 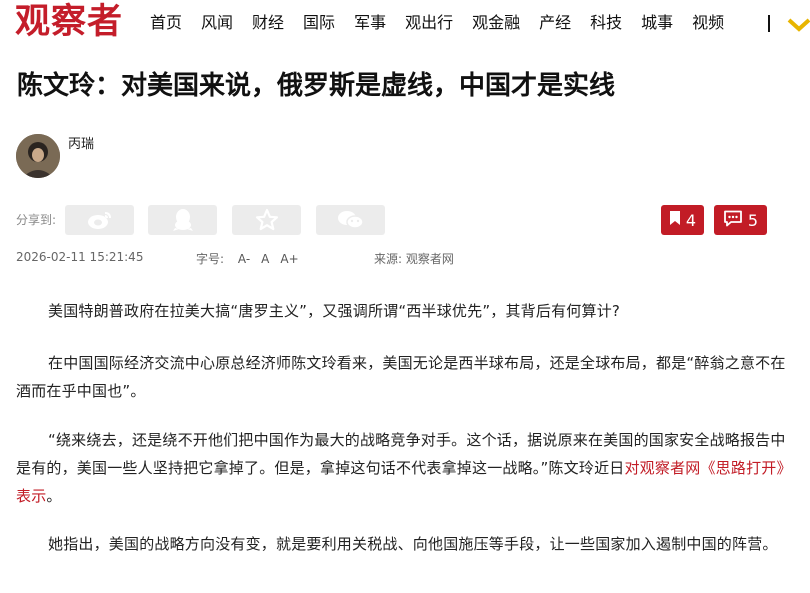 What do you see at coordinates (675, 220) in the screenshot?
I see `bookmark-icon` at bounding box center [675, 220].